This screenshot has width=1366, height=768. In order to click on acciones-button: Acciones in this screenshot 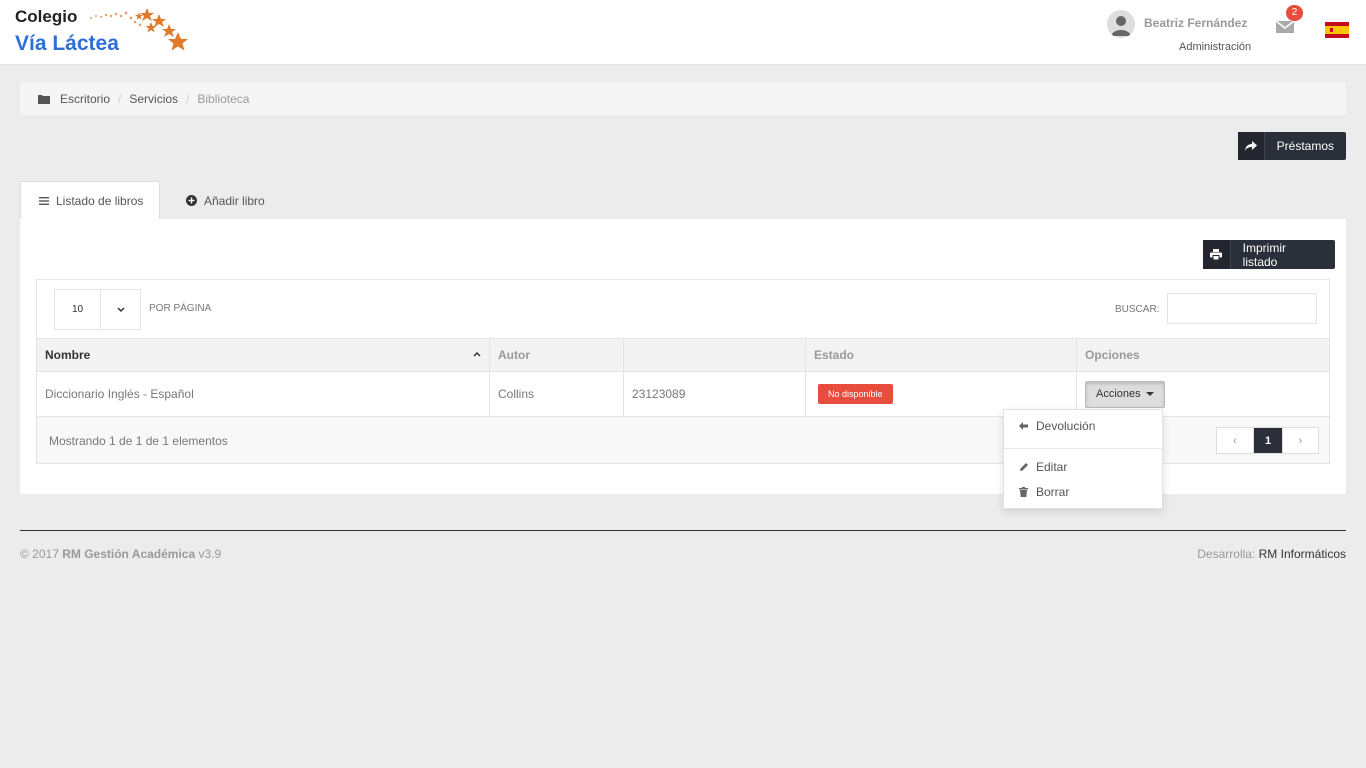, I will do `click(1125, 394)`.